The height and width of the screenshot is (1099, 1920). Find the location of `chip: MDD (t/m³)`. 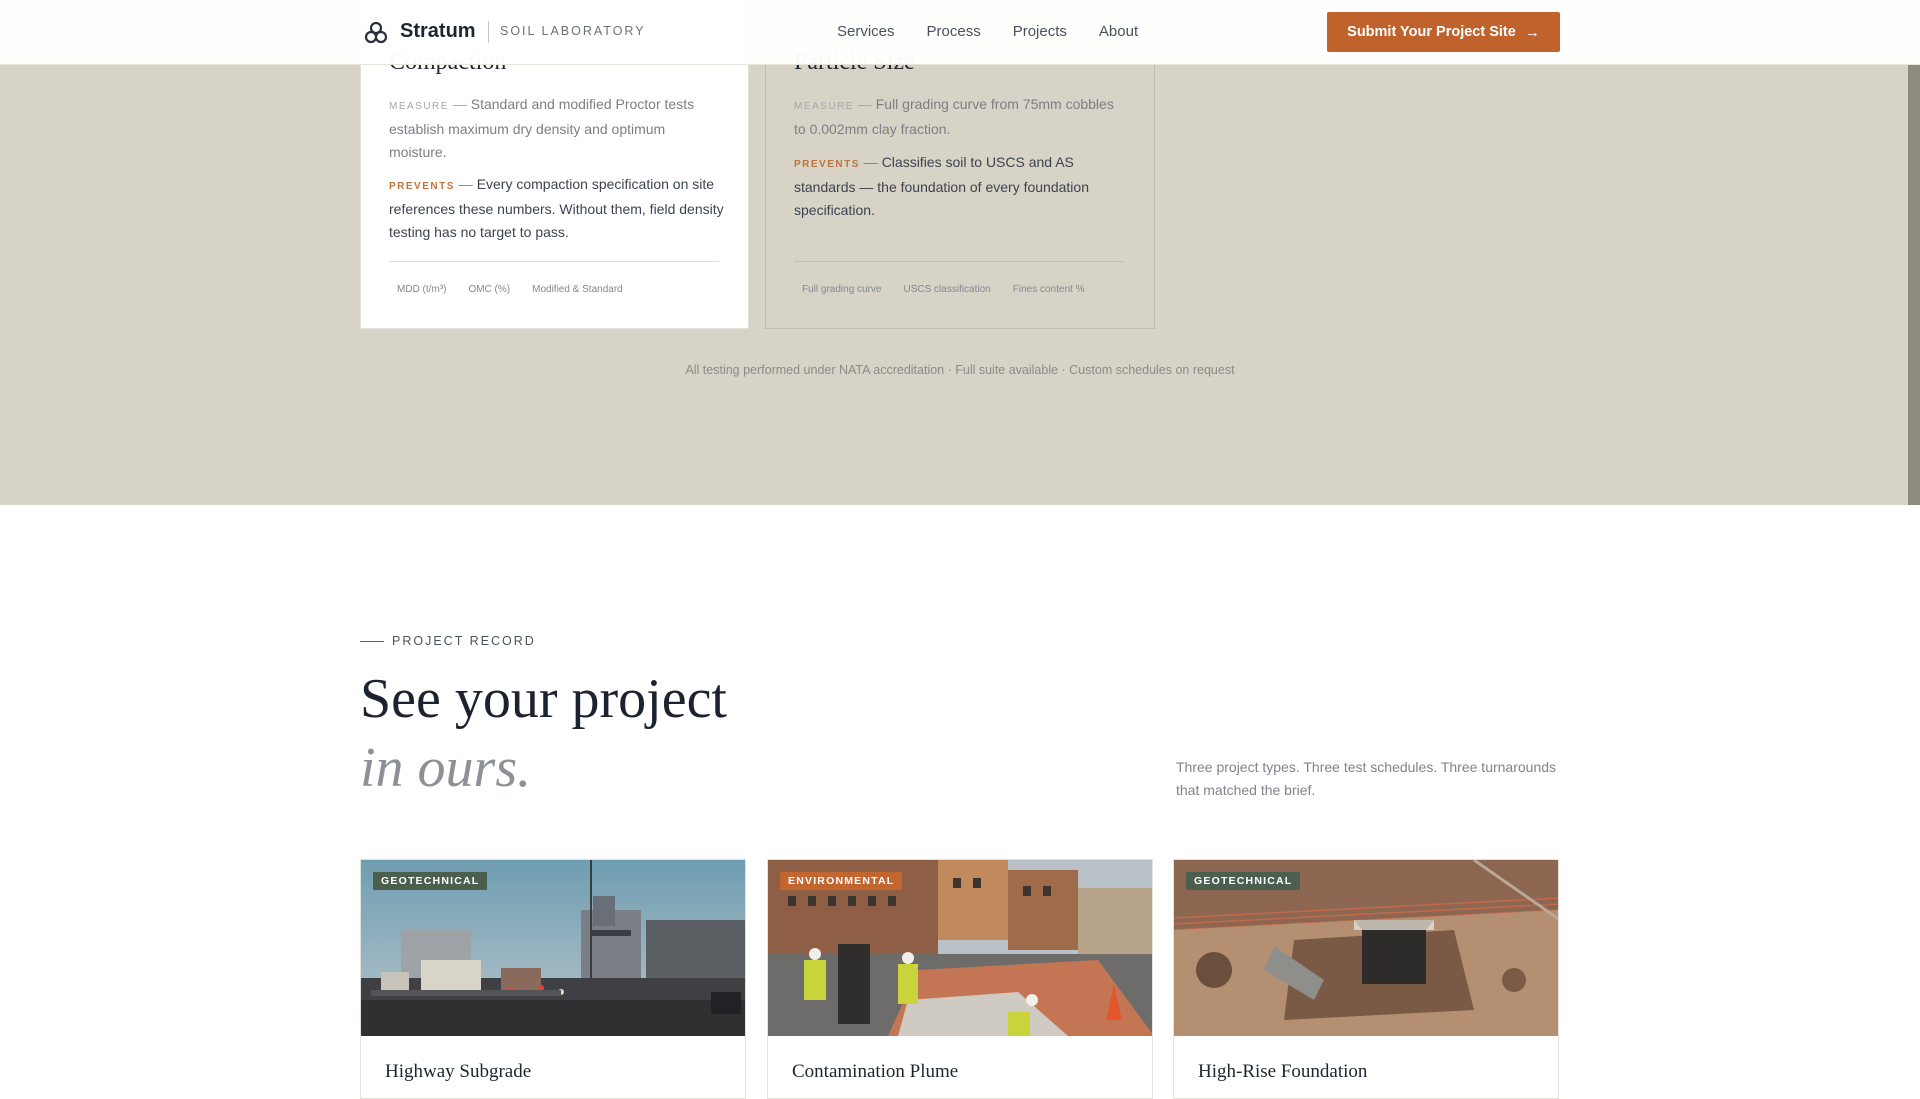

chip: MDD (t/m³) is located at coordinates (422, 289).